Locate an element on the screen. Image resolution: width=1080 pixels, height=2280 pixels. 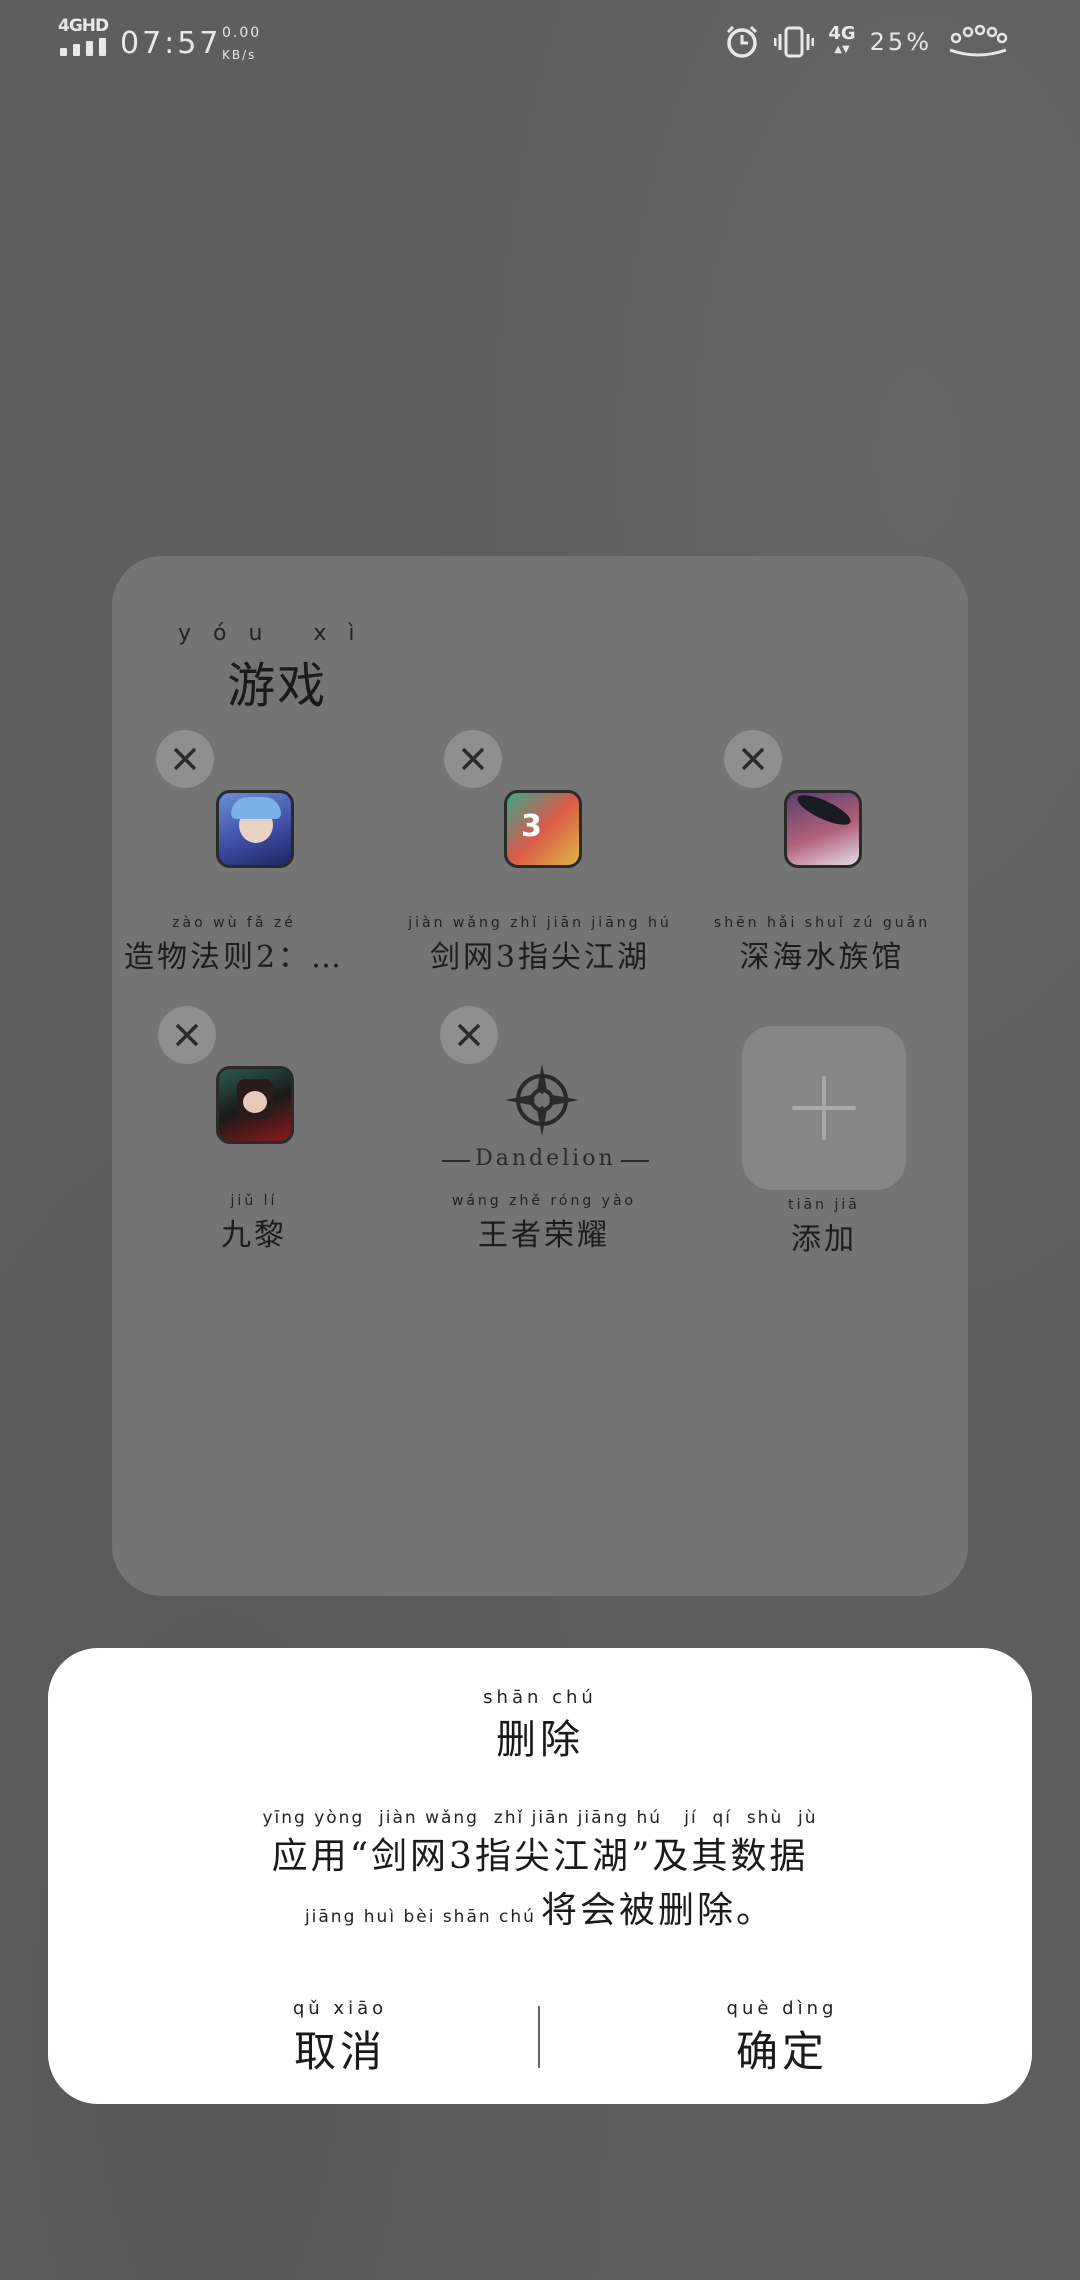
net-speed-unit: KB/s is located at coordinates (239, 55).